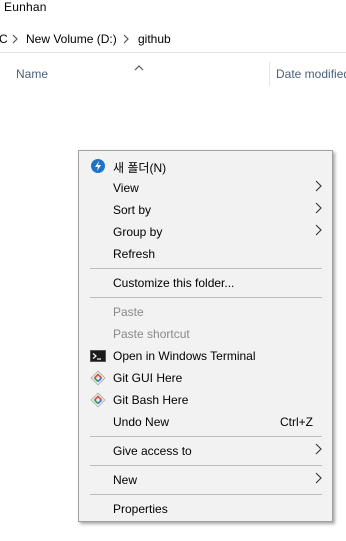  Describe the element at coordinates (152, 451) in the screenshot. I see `menu-item-label: Give access to` at that location.